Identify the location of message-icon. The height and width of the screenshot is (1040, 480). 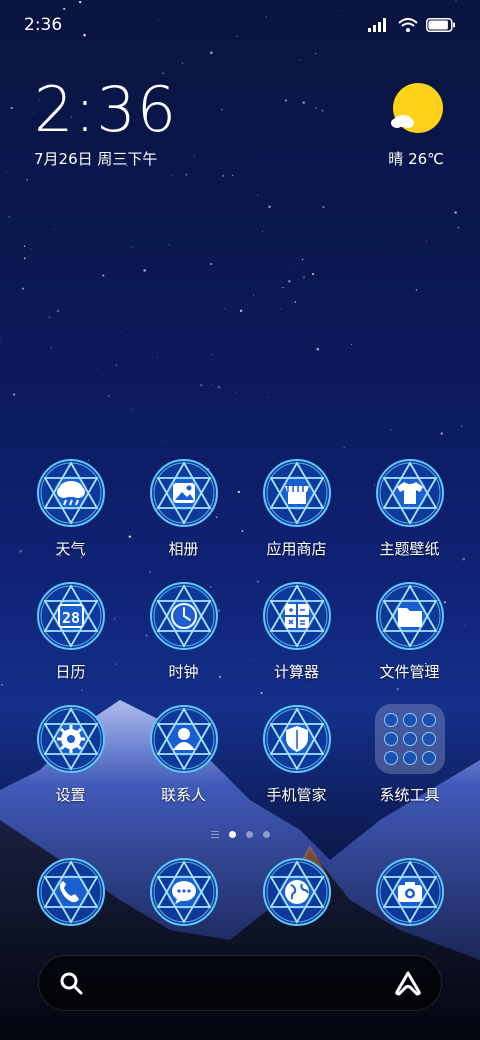
(183, 892).